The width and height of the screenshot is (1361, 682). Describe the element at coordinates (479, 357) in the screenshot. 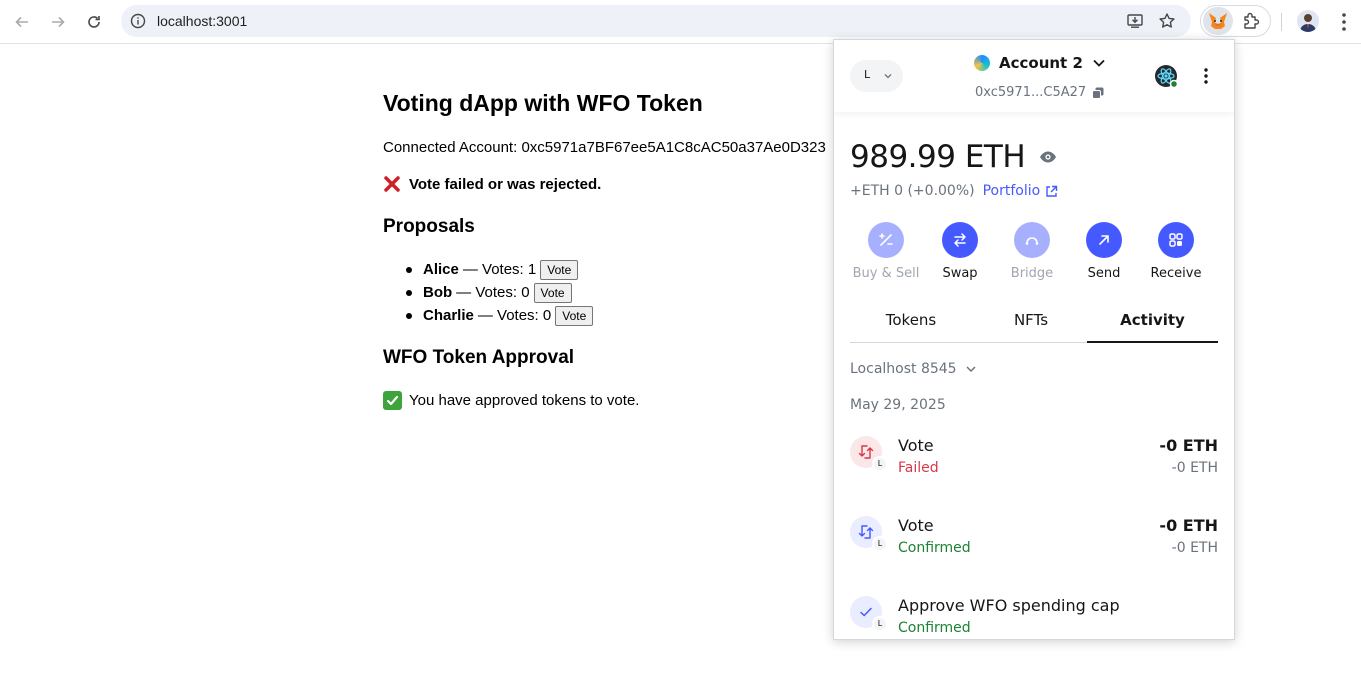

I see `approval-heading: WFO Token Approval` at that location.